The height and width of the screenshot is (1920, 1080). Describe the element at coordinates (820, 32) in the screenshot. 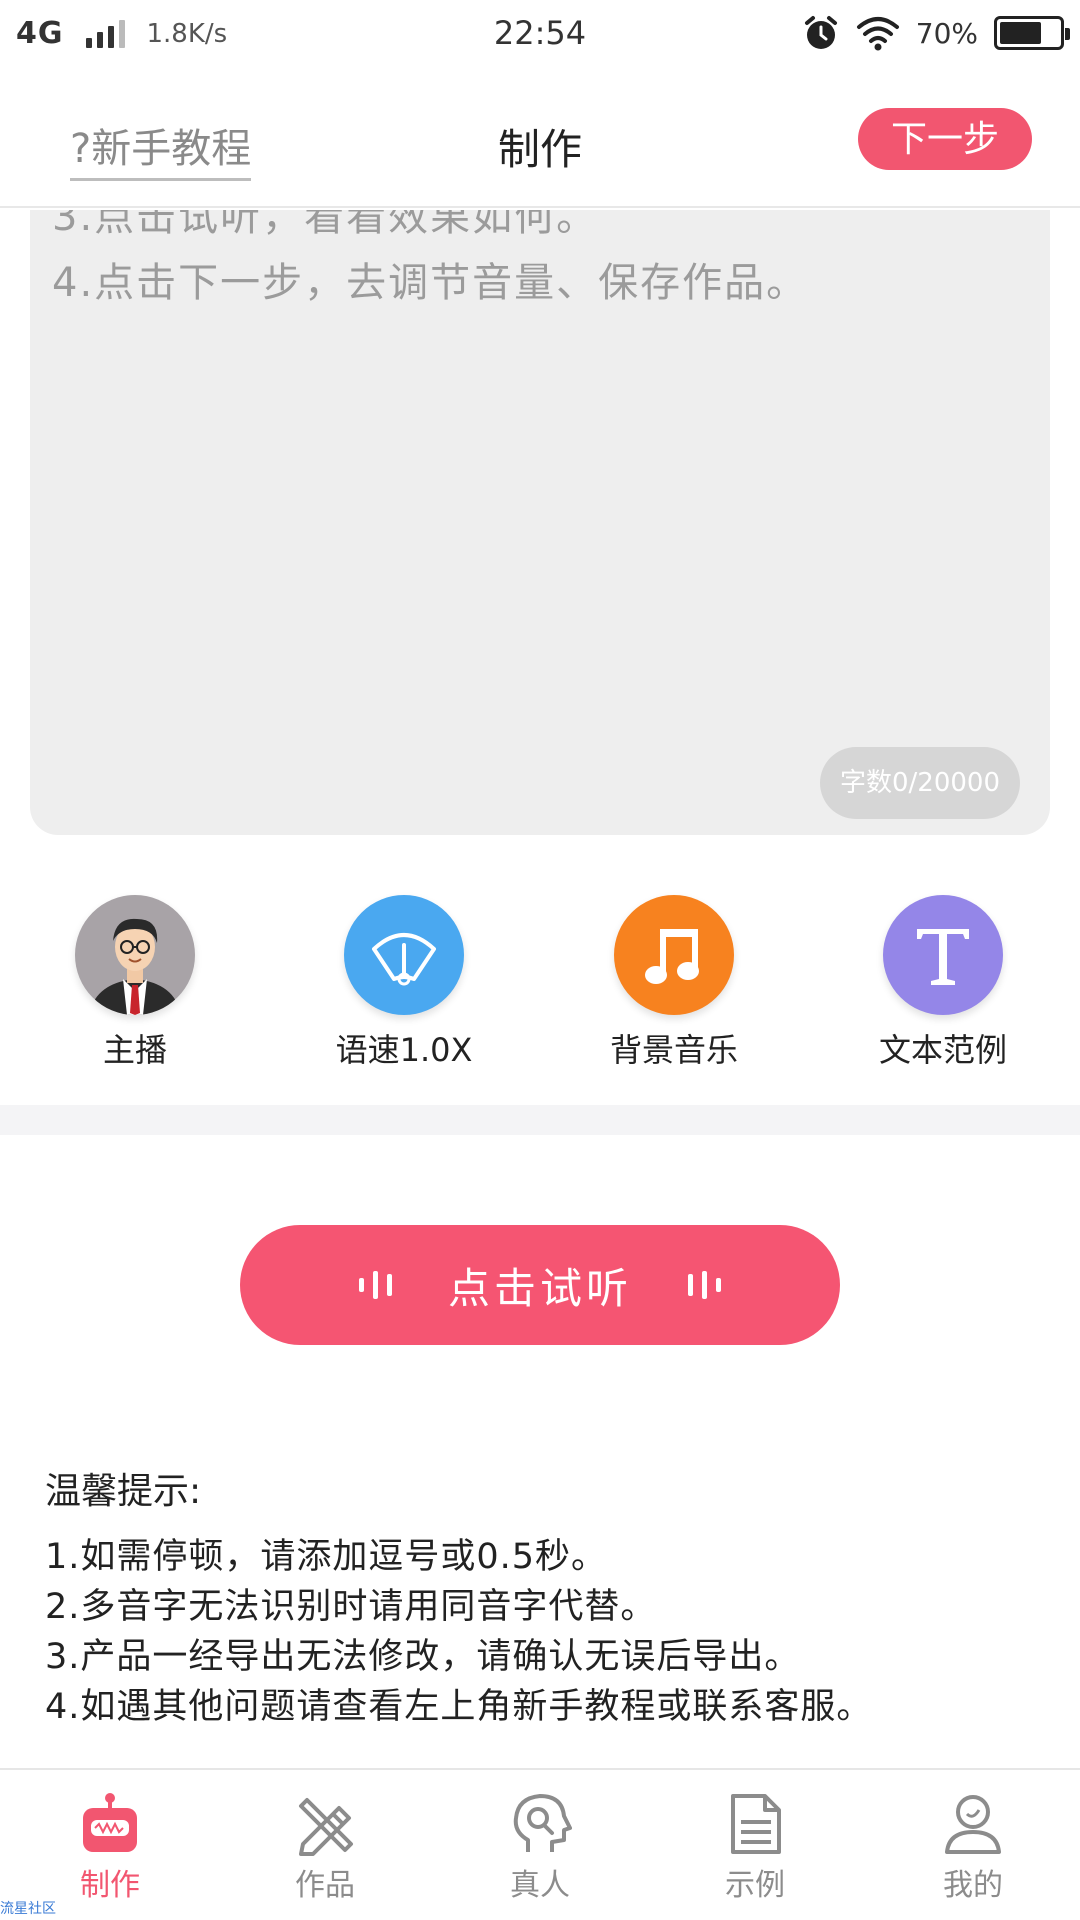

I see `alarm-icon` at that location.